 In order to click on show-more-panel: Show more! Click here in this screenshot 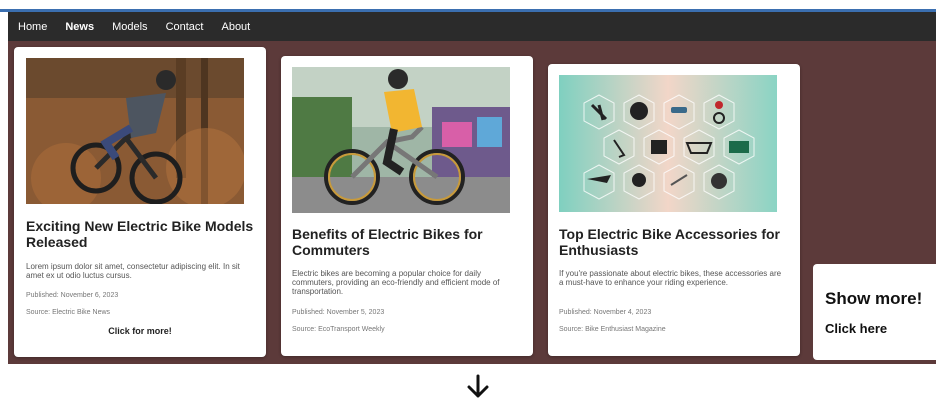, I will do `click(874, 312)`.